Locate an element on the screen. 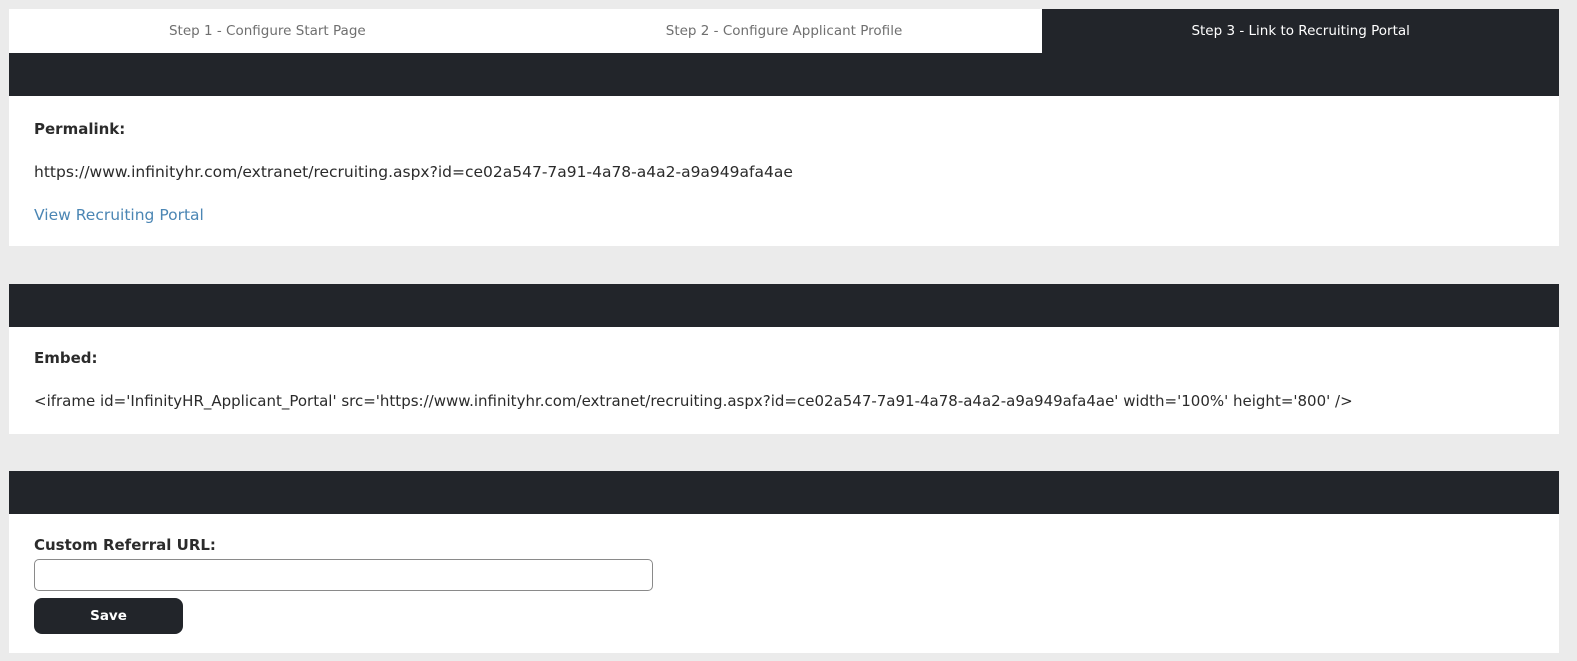 The width and height of the screenshot is (1577, 661). view-recruiting-portal-link: View Recruiting Portal is located at coordinates (119, 215).